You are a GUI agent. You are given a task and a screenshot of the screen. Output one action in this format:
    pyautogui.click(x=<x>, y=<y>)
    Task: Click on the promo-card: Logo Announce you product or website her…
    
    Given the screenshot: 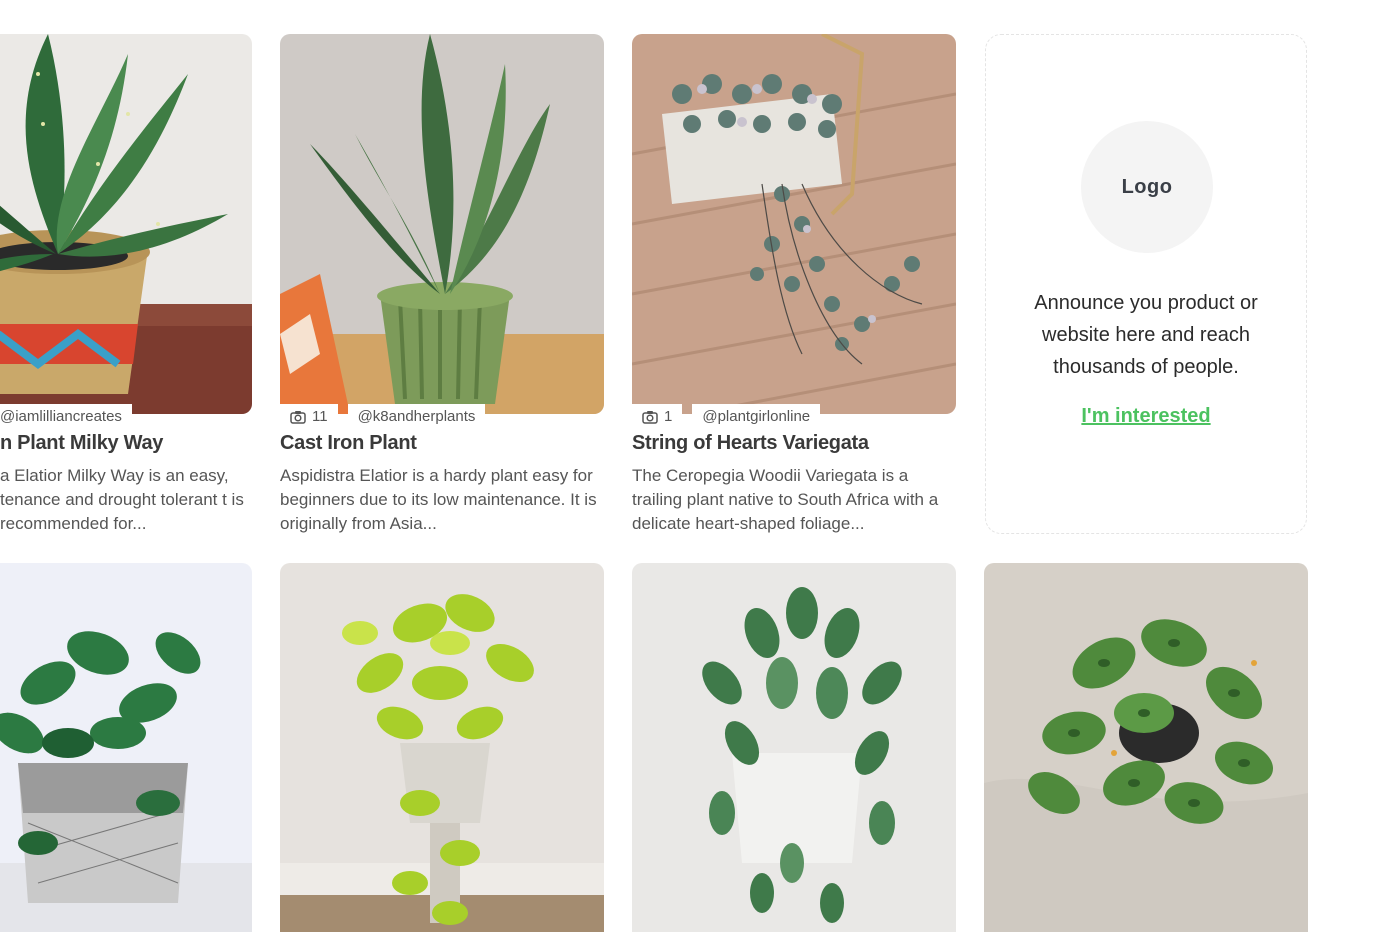 What is the action you would take?
    pyautogui.click(x=1146, y=284)
    